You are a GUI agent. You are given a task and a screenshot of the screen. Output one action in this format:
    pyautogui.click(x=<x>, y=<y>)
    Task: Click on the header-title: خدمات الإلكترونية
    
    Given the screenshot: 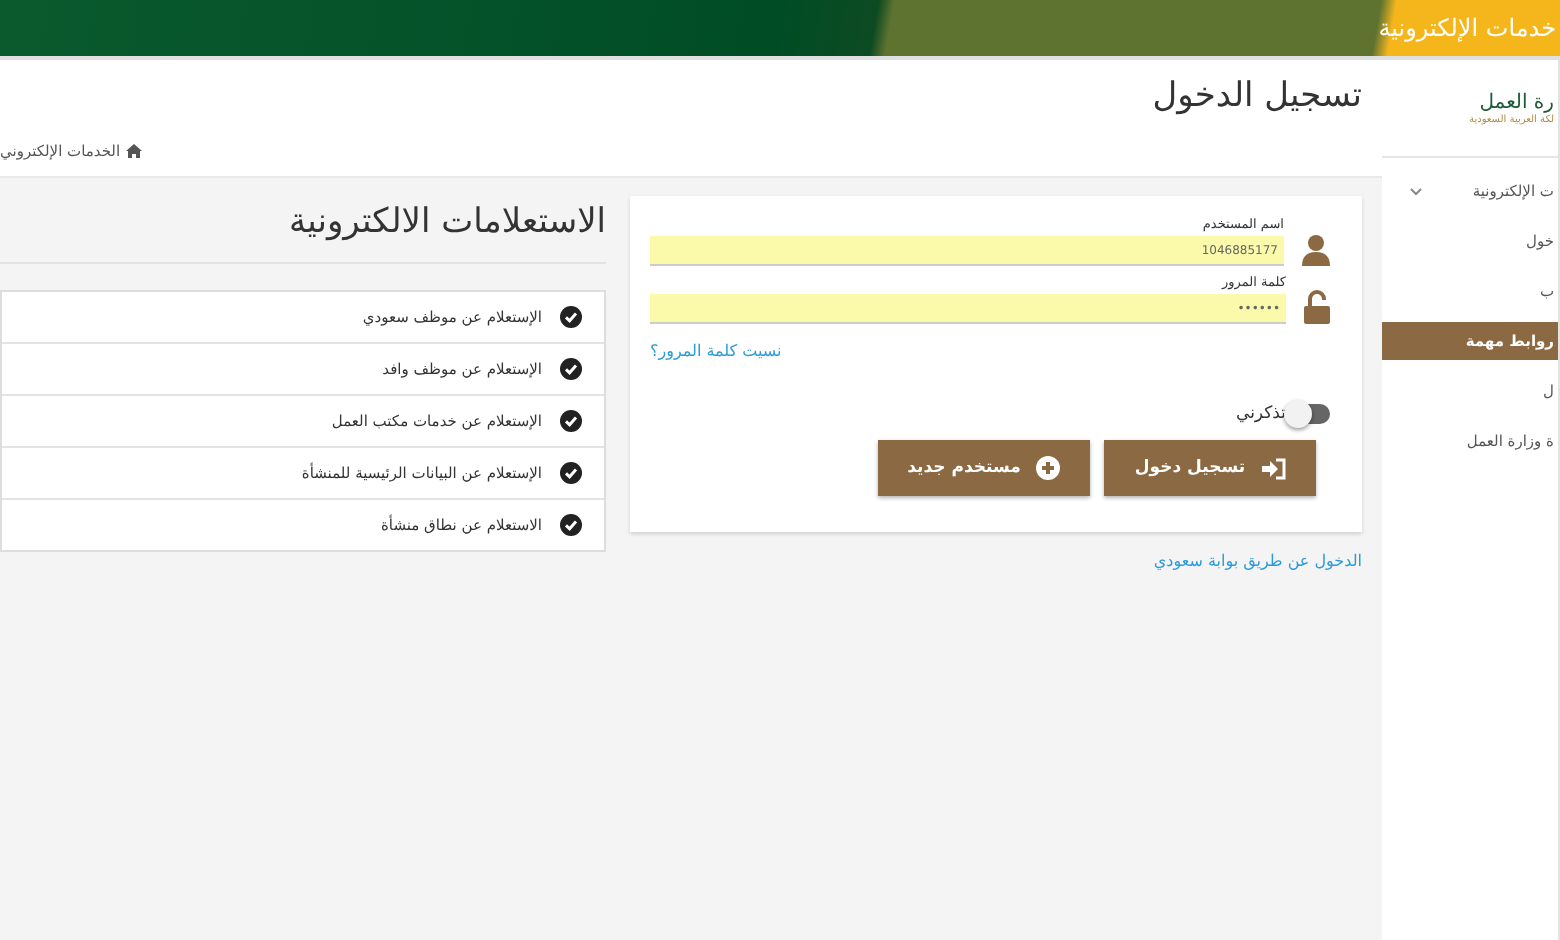 What is the action you would take?
    pyautogui.click(x=1468, y=28)
    